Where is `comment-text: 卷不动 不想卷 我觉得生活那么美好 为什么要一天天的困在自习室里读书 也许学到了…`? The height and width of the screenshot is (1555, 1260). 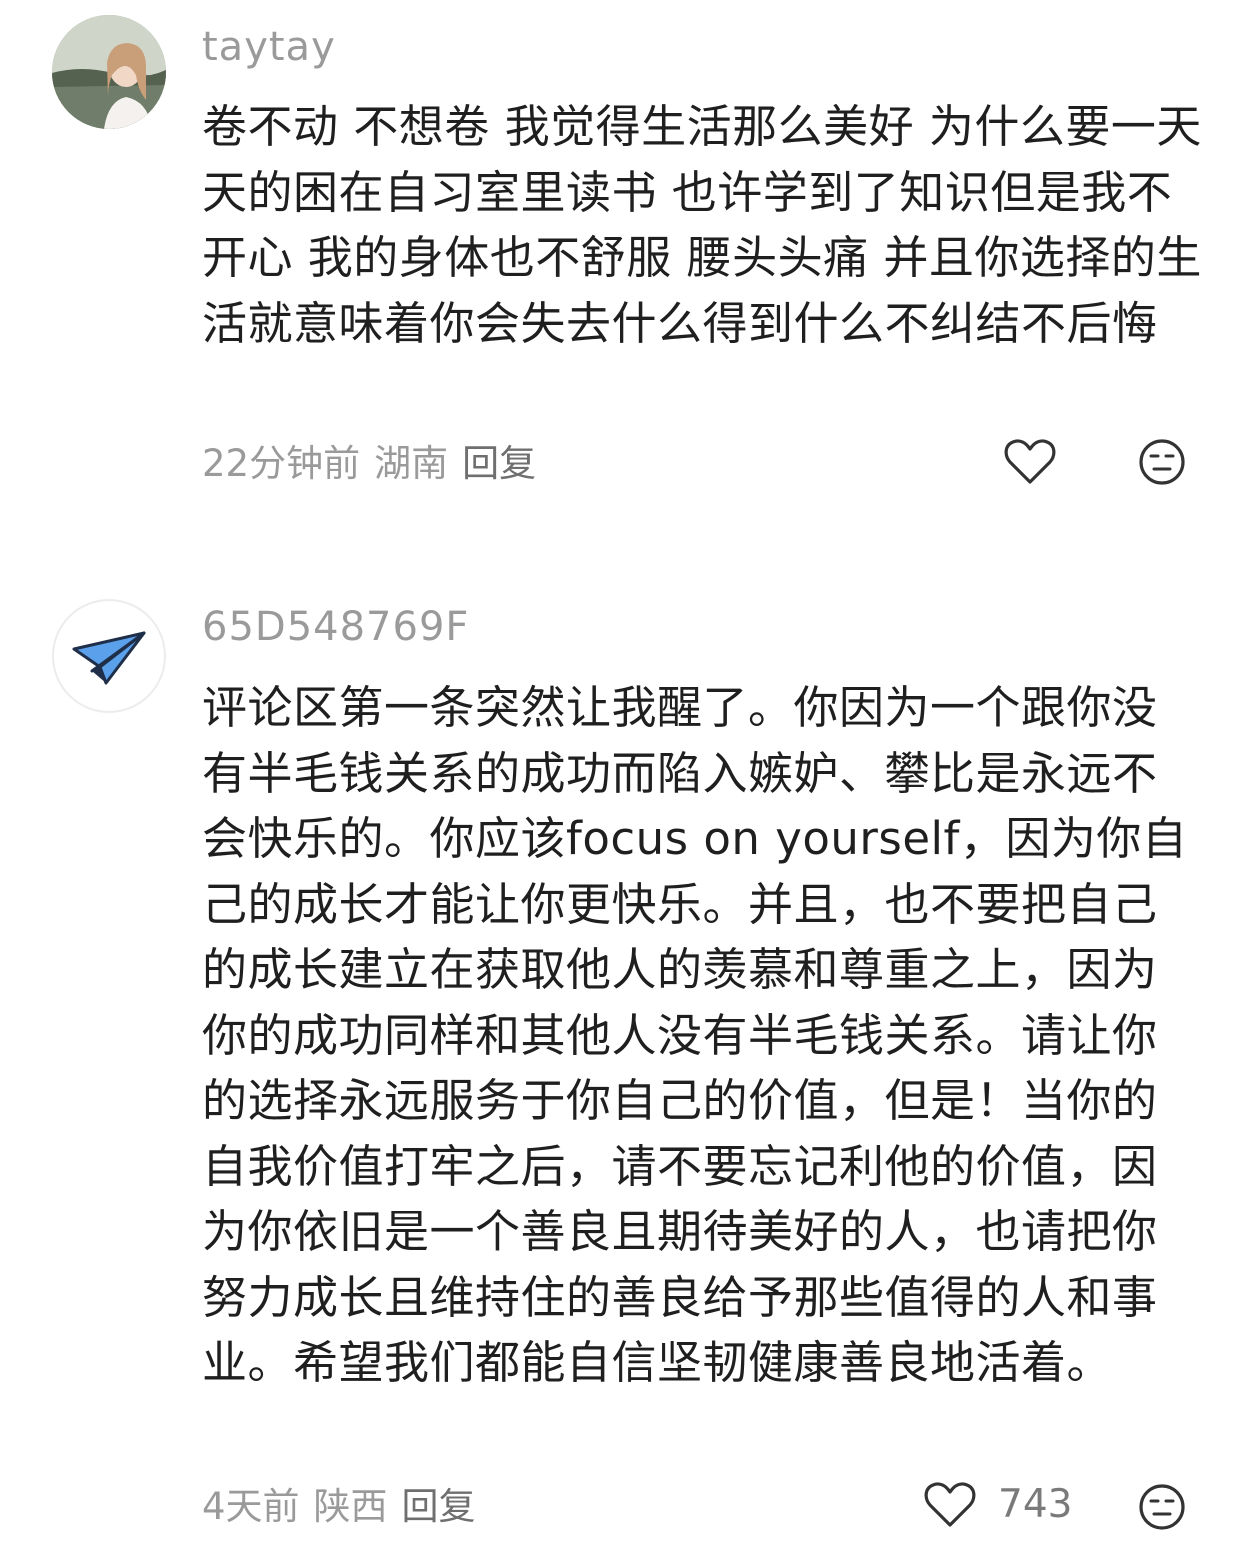
comment-text: 卷不动 不想卷 我觉得生活那么美好 为什么要一天天的困在自习室里读书 也许学到了… is located at coordinates (702, 225).